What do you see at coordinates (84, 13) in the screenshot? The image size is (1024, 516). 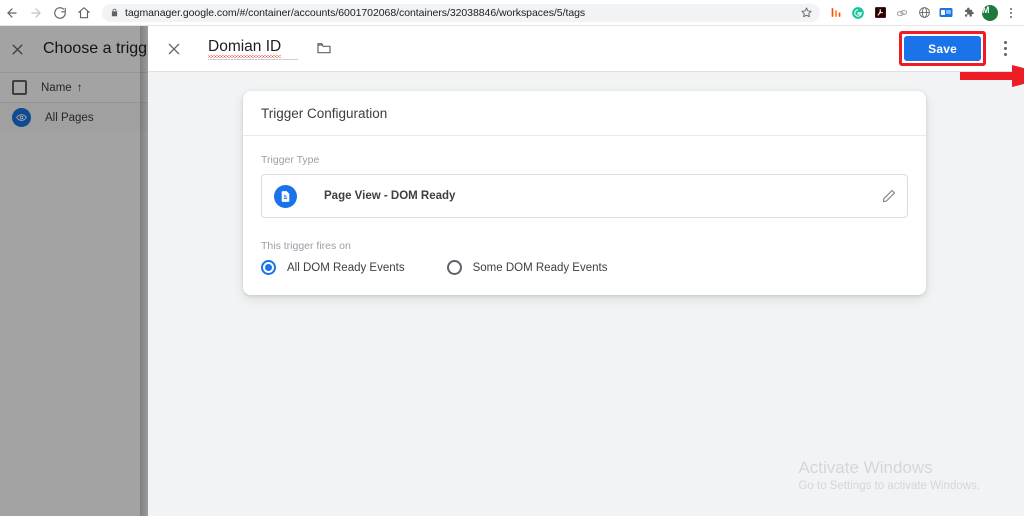 I see `home-icon` at bounding box center [84, 13].